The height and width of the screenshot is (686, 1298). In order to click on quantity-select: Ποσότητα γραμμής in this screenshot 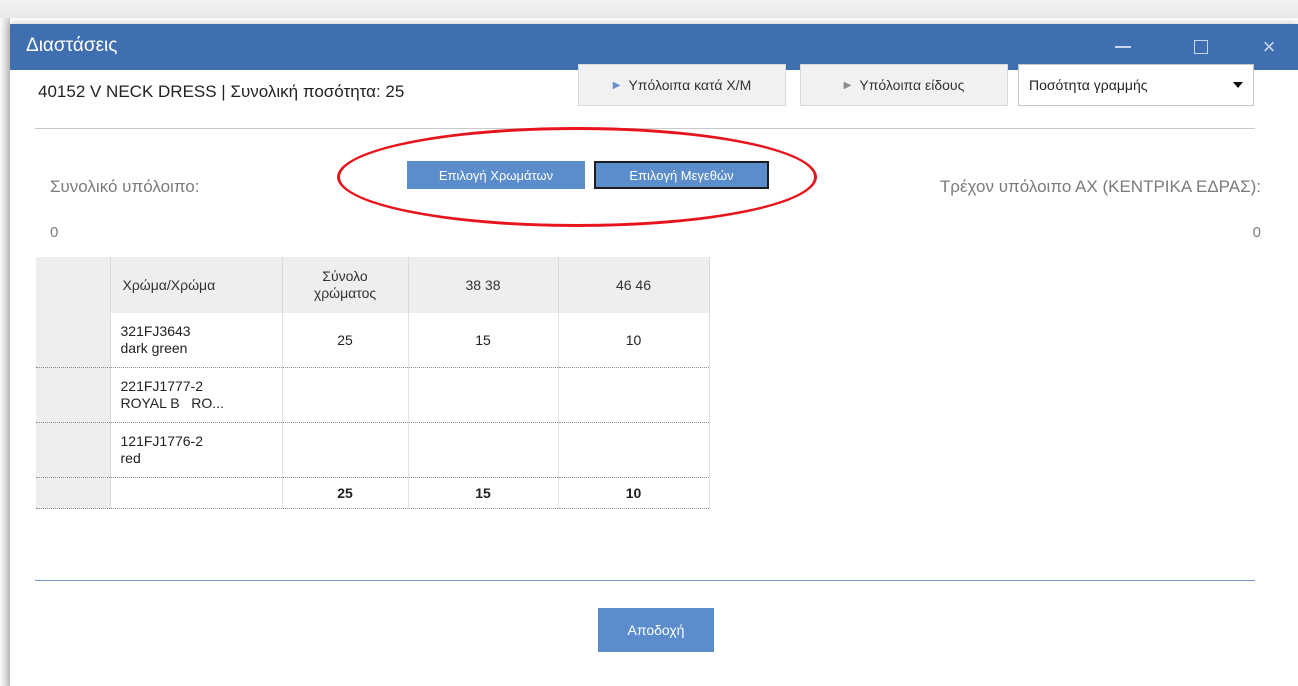, I will do `click(1136, 85)`.